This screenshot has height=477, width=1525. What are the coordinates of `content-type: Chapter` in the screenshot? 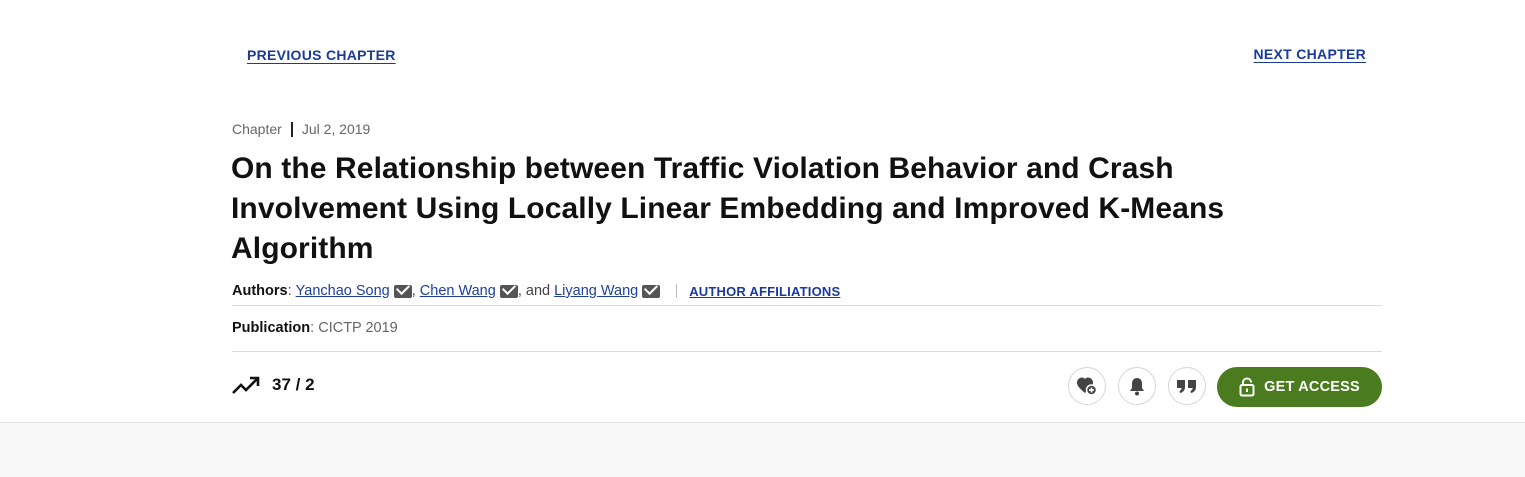 It's located at (257, 129).